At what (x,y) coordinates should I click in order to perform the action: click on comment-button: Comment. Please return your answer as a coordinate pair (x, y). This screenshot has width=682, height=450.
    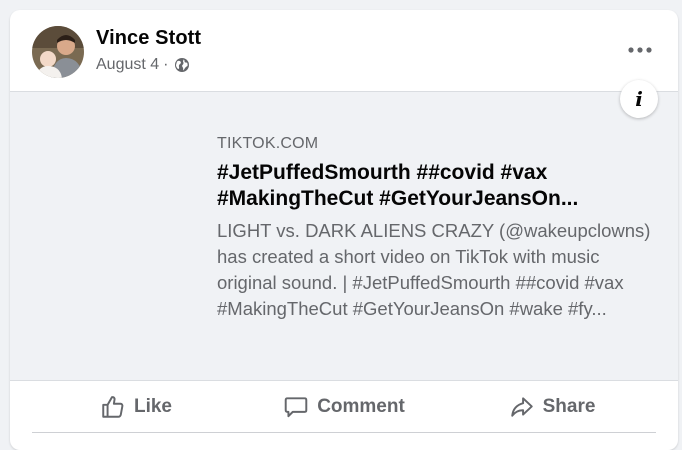
    Looking at the image, I should click on (344, 407).